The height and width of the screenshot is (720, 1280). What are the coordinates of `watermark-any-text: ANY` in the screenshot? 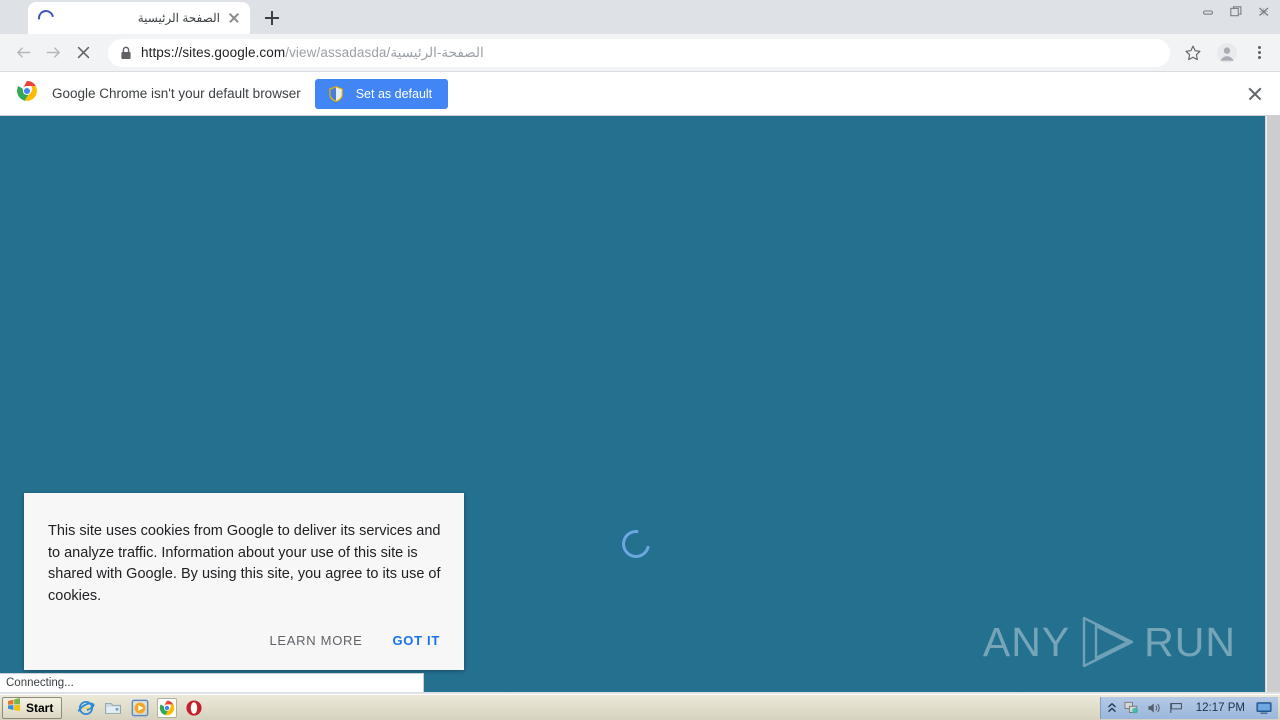 It's located at (1026, 641).